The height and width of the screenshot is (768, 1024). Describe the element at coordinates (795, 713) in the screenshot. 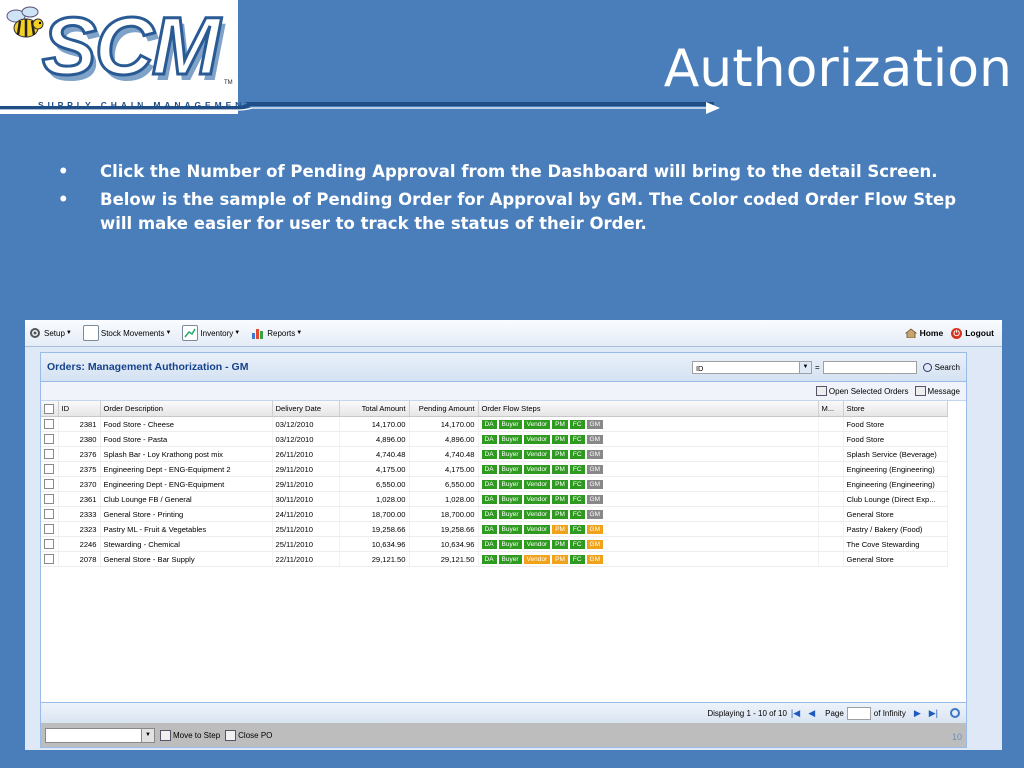

I see `first-page-icon: |◀` at that location.